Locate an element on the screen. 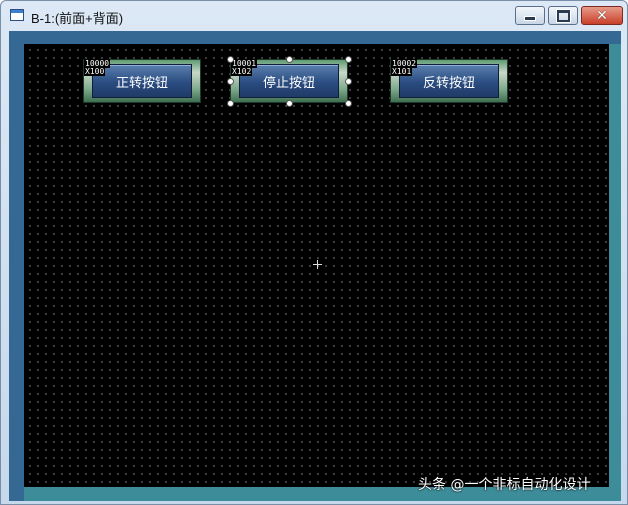 The height and width of the screenshot is (505, 628). watermark: 头条 @一个非标自动化设计 is located at coordinates (504, 485).